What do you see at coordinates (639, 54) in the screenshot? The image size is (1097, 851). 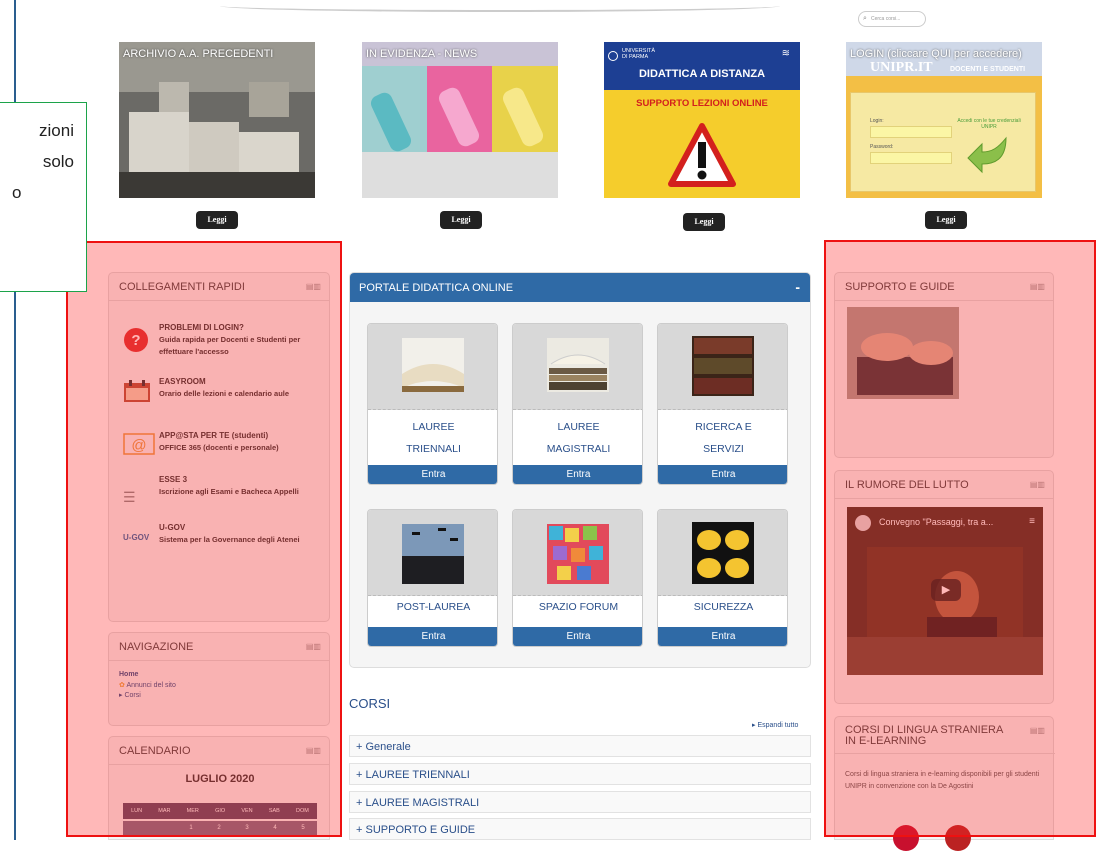 I see `uni-logo-text: UNIVERSITÀ DI PARMA` at bounding box center [639, 54].